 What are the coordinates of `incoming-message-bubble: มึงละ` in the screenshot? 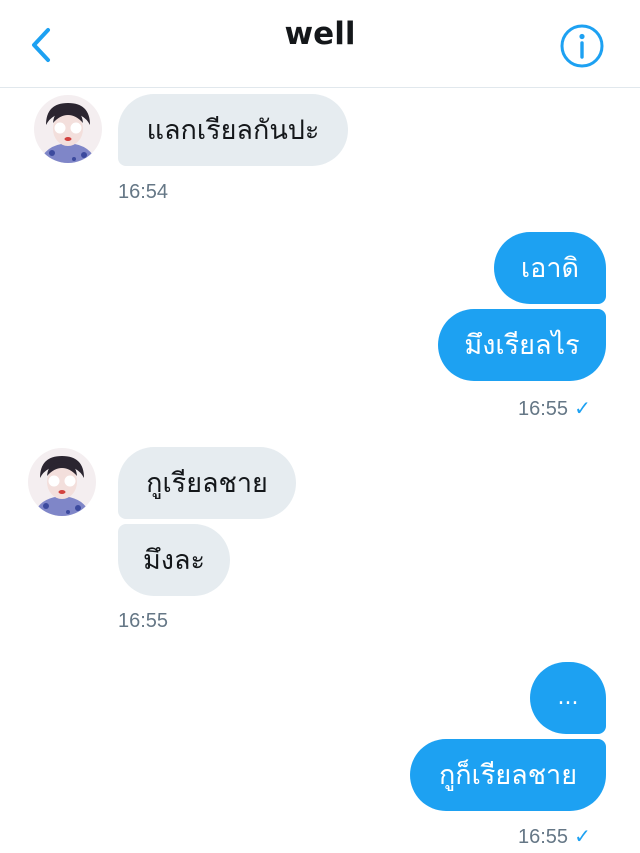 It's located at (174, 560).